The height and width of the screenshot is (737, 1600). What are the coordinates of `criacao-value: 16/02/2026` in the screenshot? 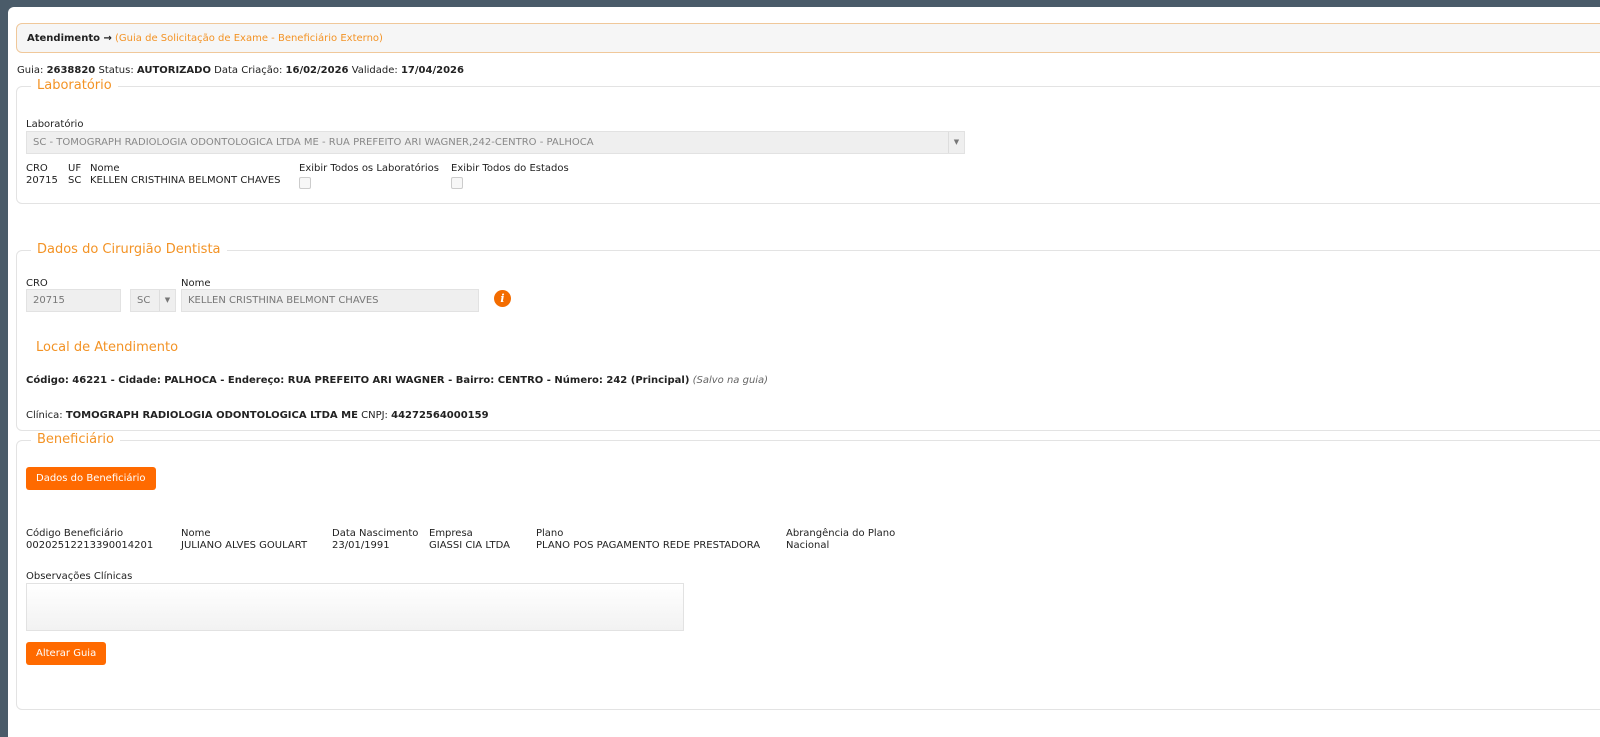 It's located at (317, 70).